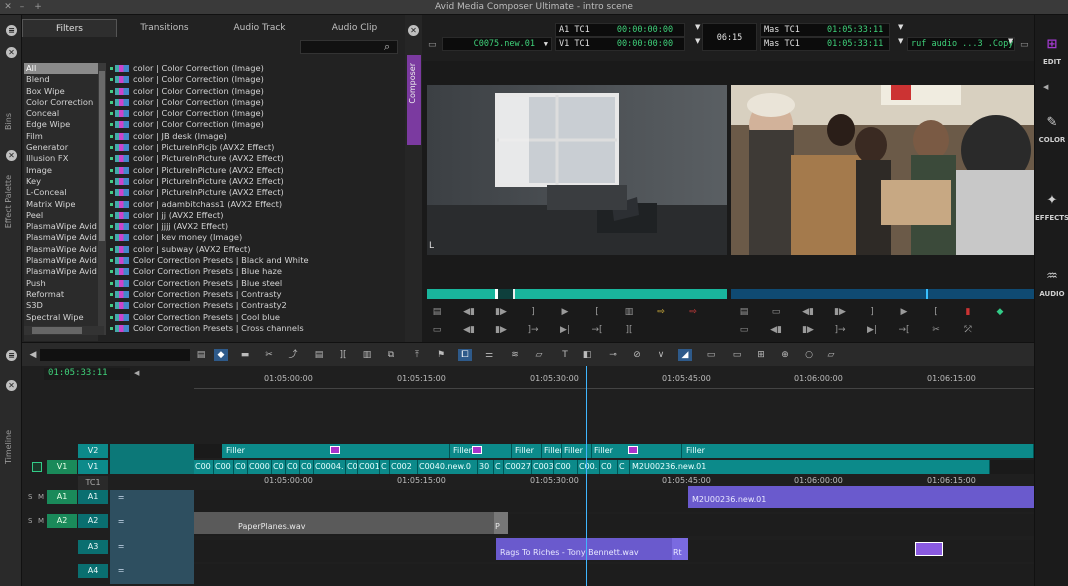  Describe the element at coordinates (136, 373) in the screenshot. I see `timecode-menu-icon: ◀` at that location.